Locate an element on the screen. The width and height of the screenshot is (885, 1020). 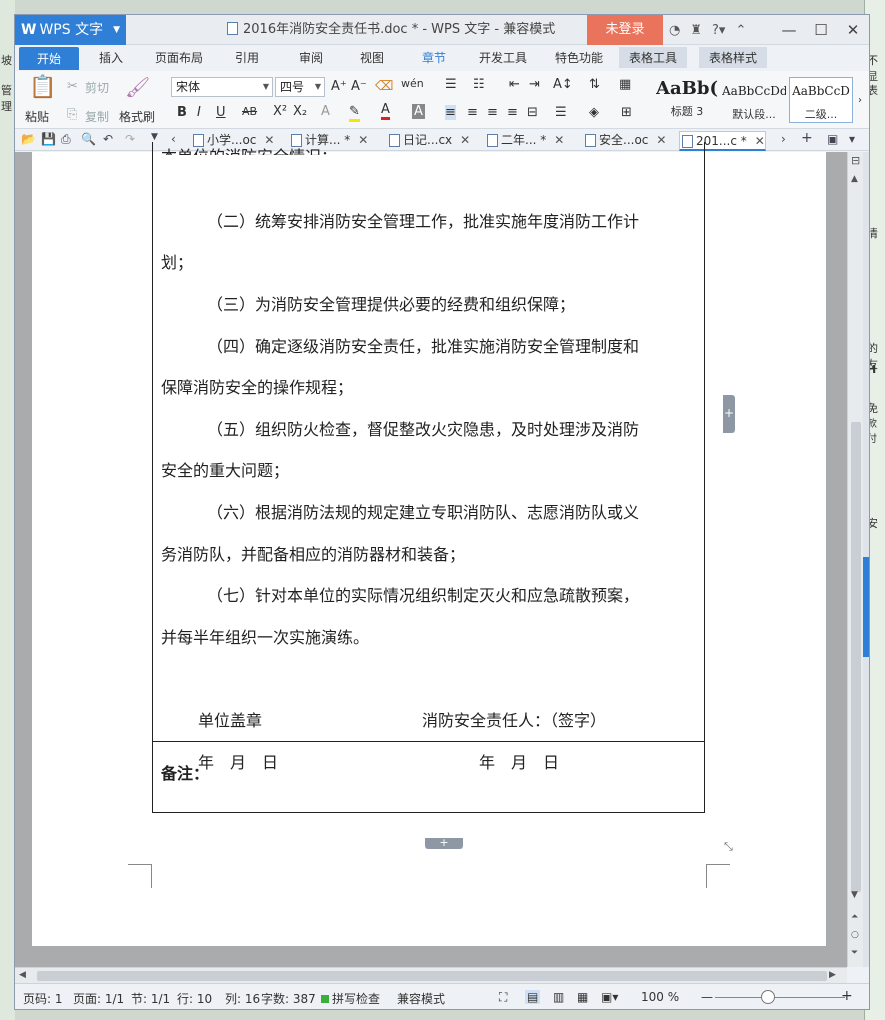
scroll-left-icon: ◀ is located at coordinates (22, 975).